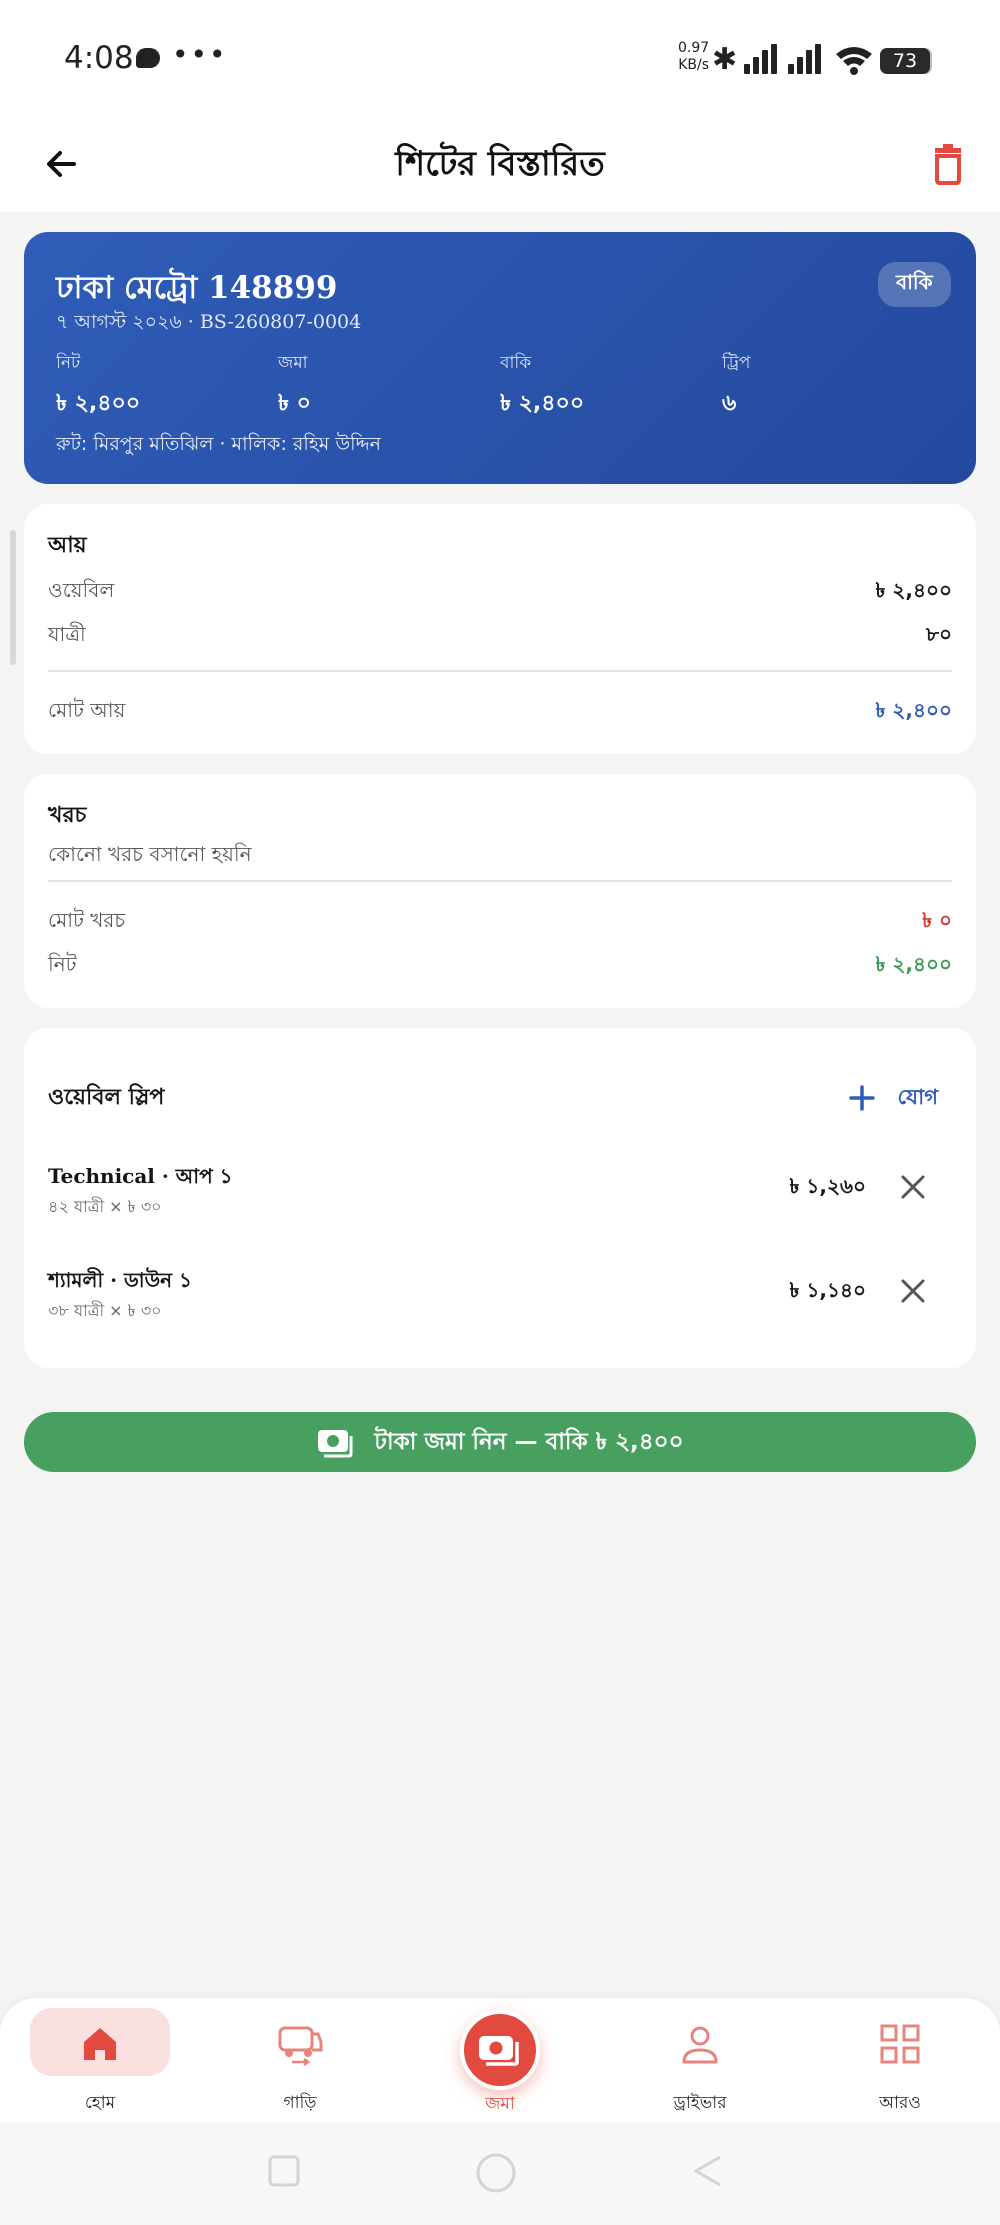 This screenshot has height=2225, width=1000. What do you see at coordinates (120, 1280) in the screenshot?
I see `slip-title: শ্যামলী · ডাউন ১` at bounding box center [120, 1280].